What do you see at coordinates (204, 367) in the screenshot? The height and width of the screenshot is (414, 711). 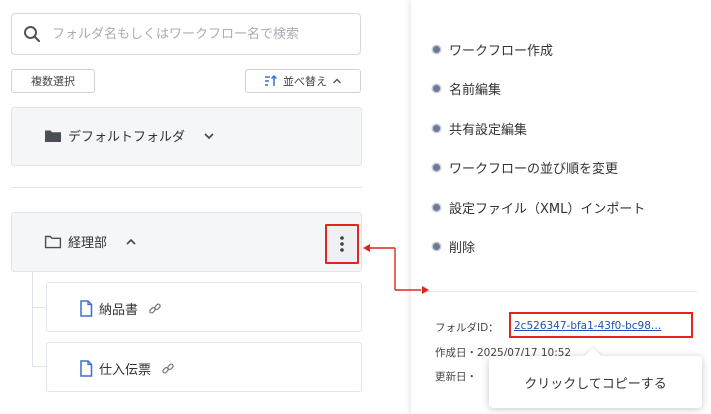 I see `workflow-item: 仕入伝票` at bounding box center [204, 367].